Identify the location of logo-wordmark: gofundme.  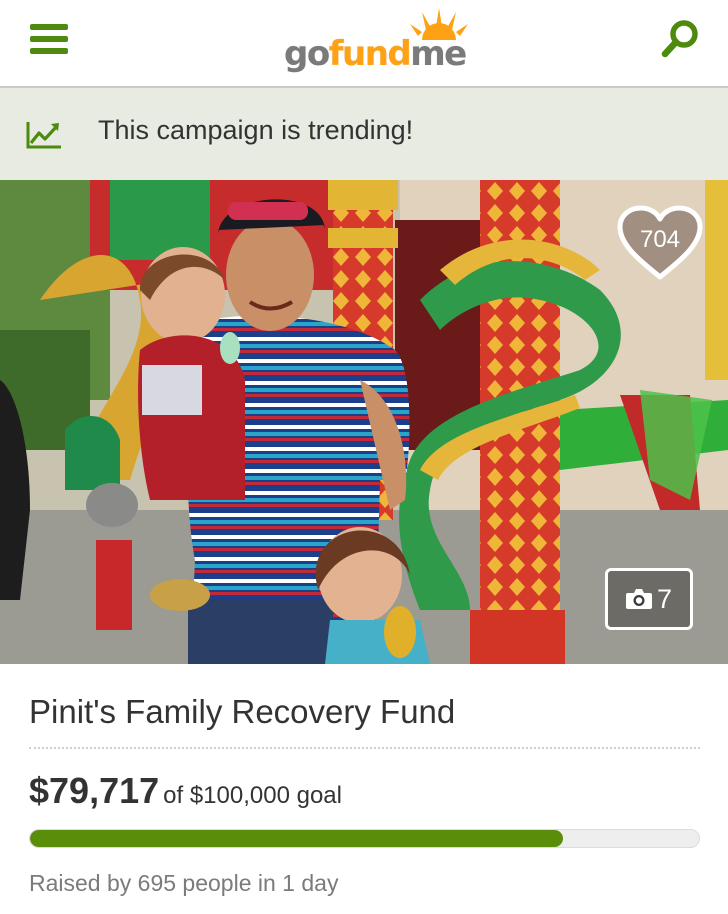
(375, 54).